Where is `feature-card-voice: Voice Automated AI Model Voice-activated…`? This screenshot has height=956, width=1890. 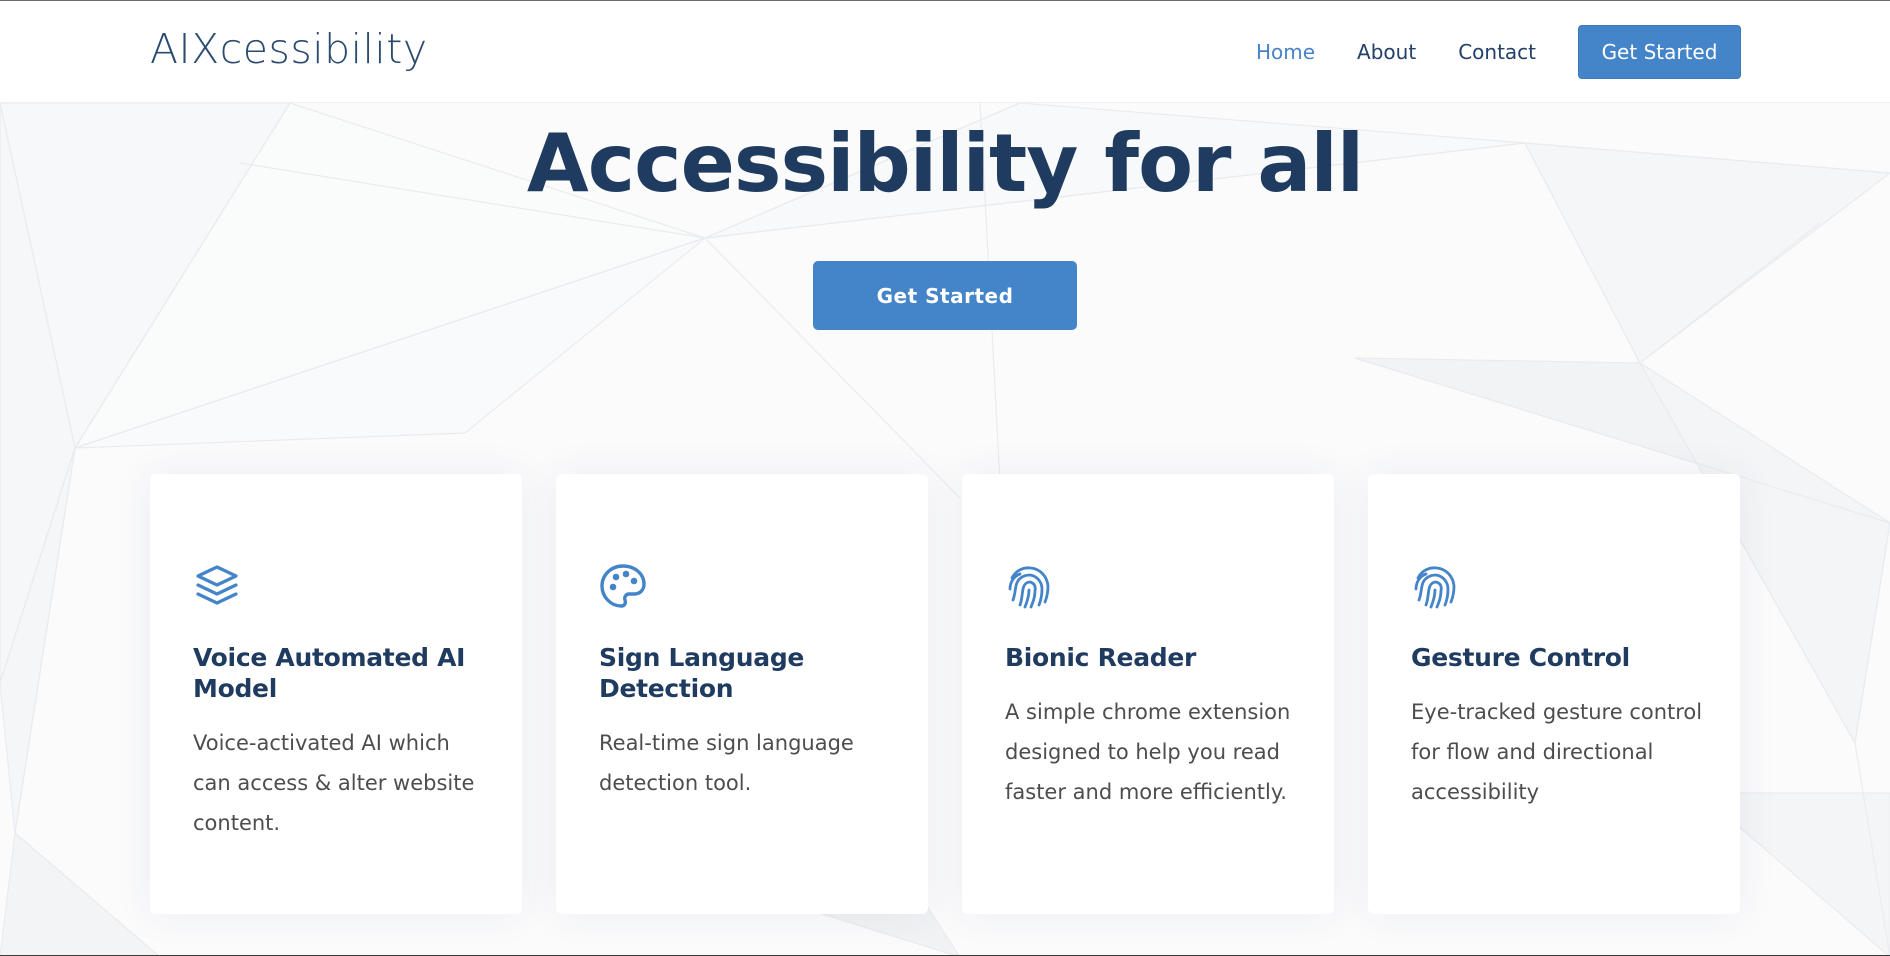 feature-card-voice: Voice Automated AI Model Voice-activated… is located at coordinates (336, 694).